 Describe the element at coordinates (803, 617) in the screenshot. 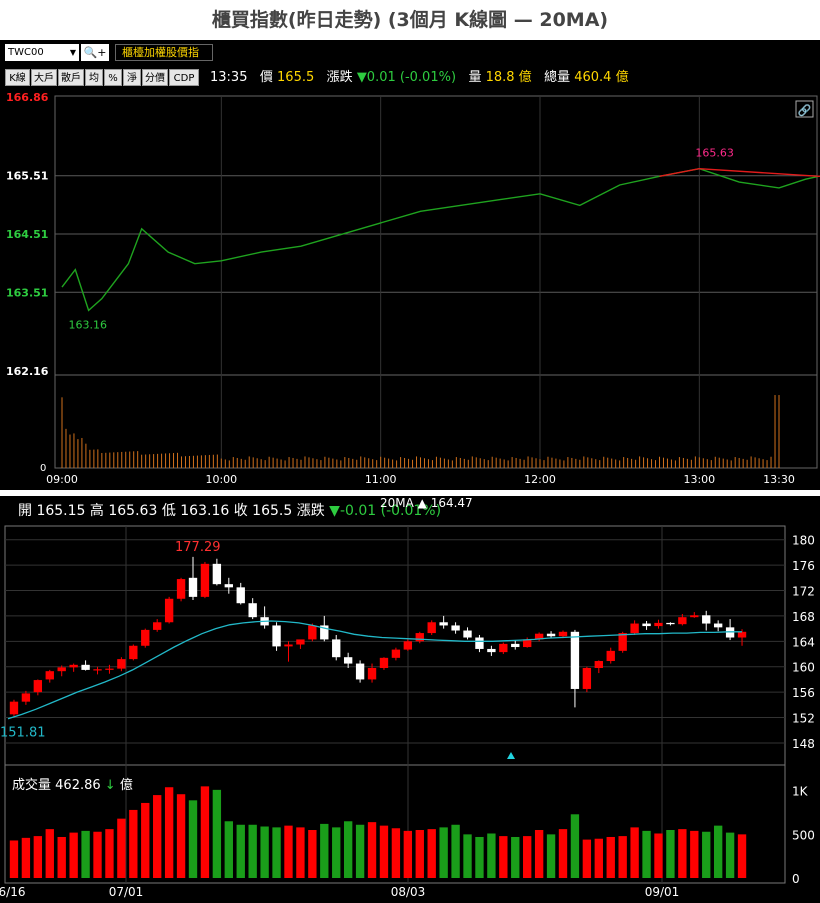

I see `kline-y-label: 168` at that location.